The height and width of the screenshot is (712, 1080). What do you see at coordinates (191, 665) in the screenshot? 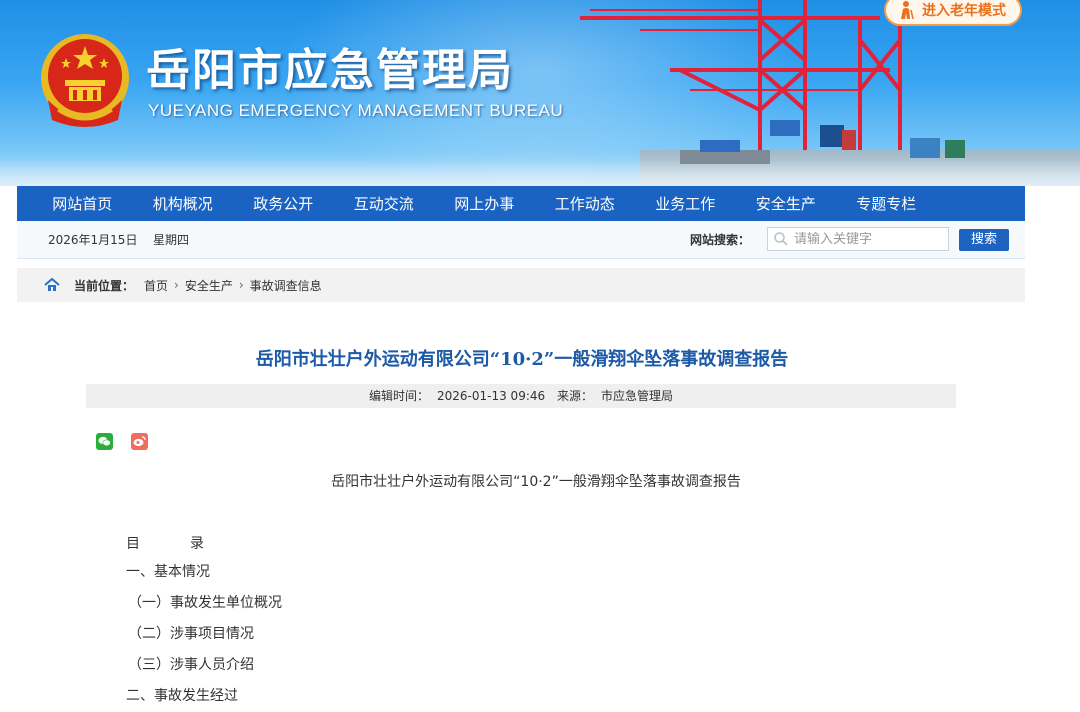
I see `toc-item: （三）涉事人员介绍` at bounding box center [191, 665].